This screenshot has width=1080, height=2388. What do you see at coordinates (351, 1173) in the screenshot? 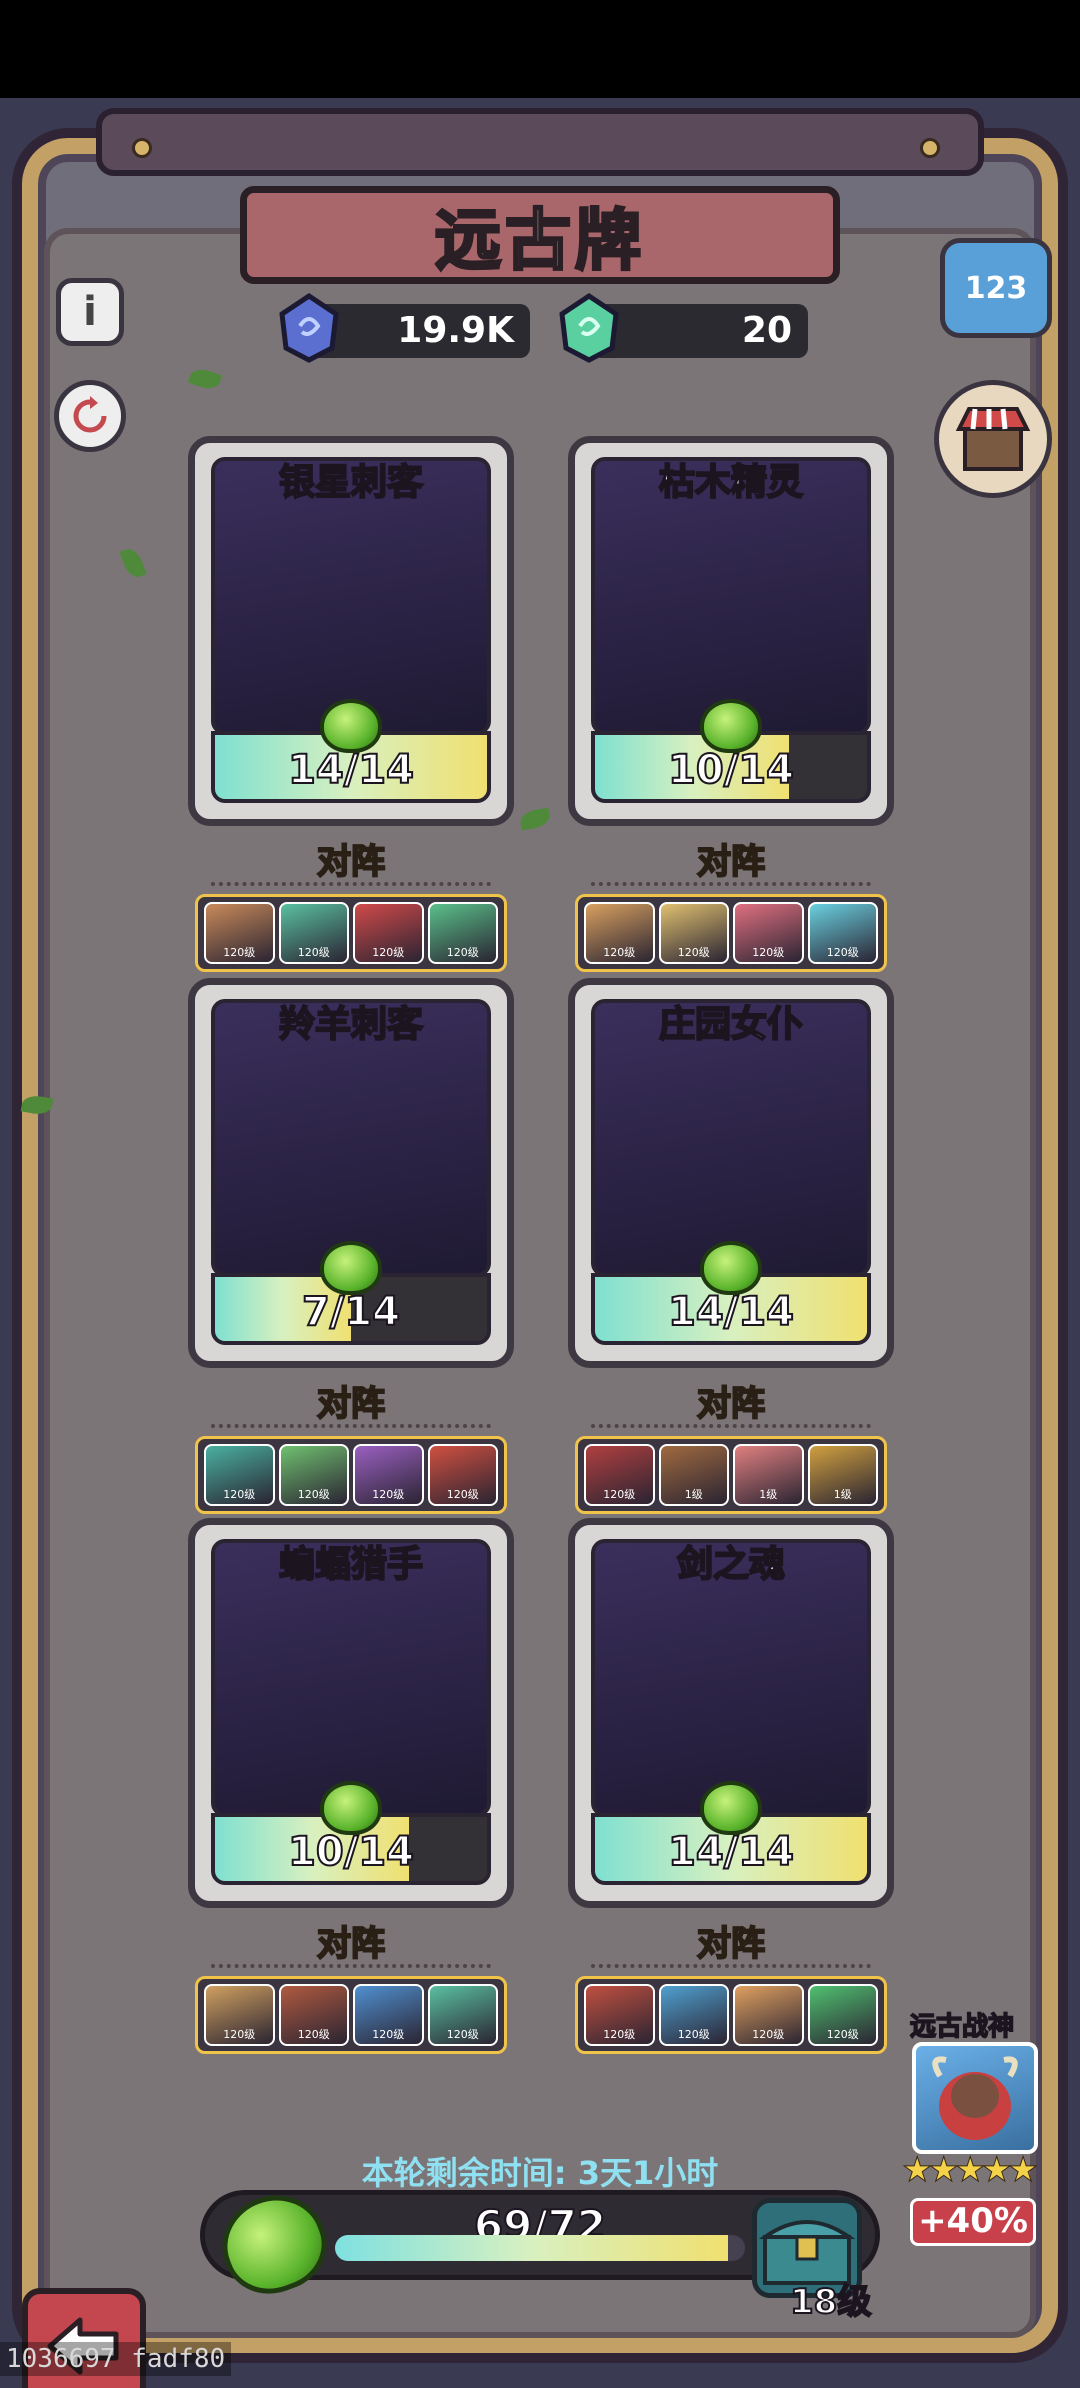
I see `hero-card: 羚羊刺客 7/14` at bounding box center [351, 1173].